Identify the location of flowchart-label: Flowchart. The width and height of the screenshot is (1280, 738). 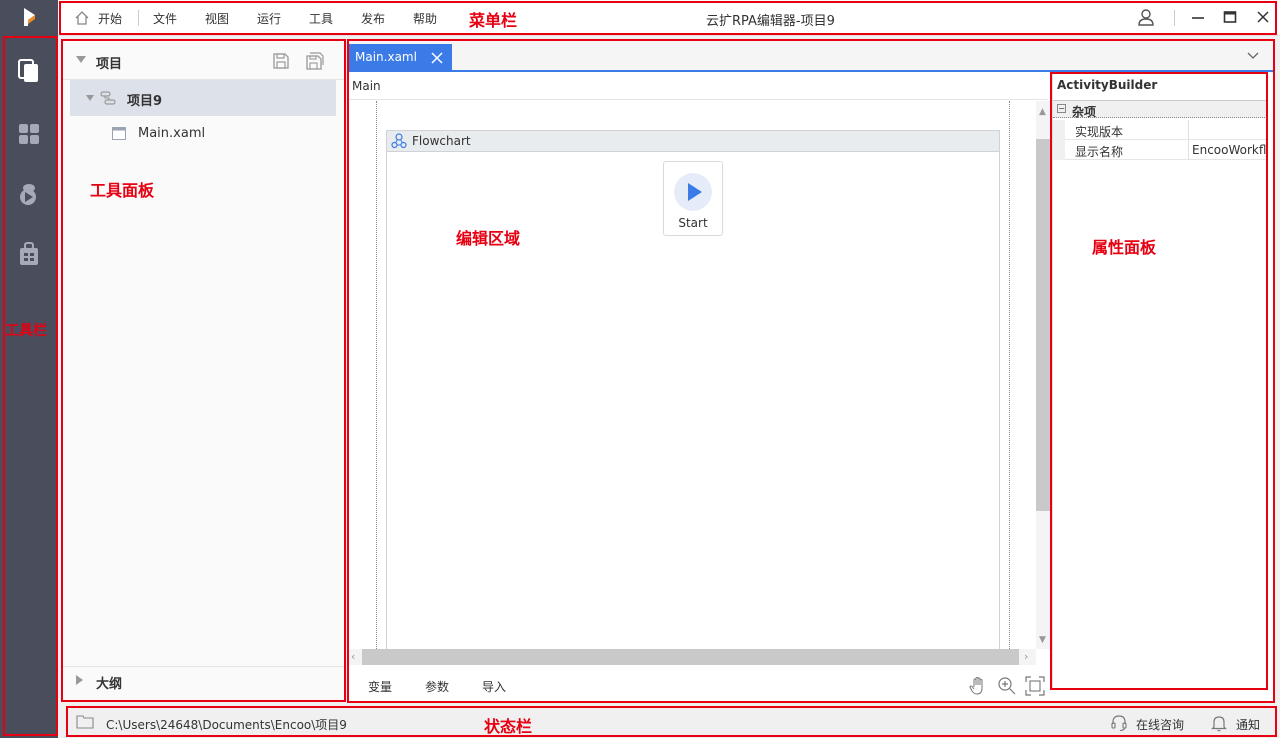
(441, 141).